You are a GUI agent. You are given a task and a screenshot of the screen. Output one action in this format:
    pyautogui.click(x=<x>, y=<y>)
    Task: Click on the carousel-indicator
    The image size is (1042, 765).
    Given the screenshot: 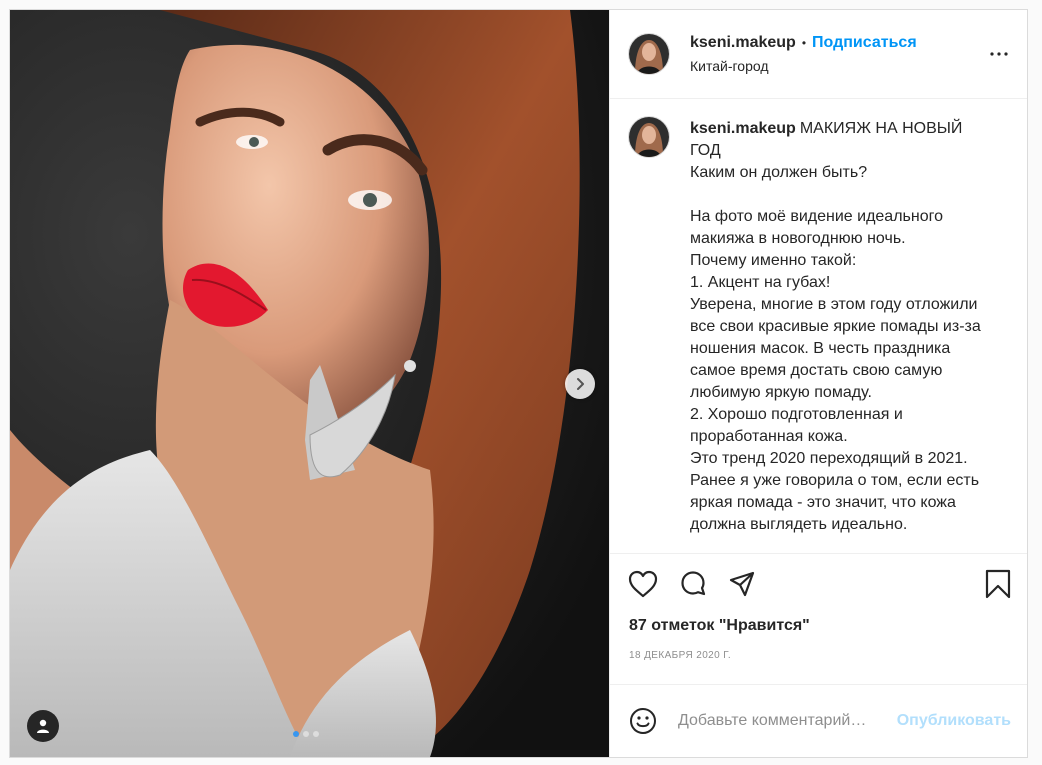 What is the action you would take?
    pyautogui.click(x=306, y=734)
    